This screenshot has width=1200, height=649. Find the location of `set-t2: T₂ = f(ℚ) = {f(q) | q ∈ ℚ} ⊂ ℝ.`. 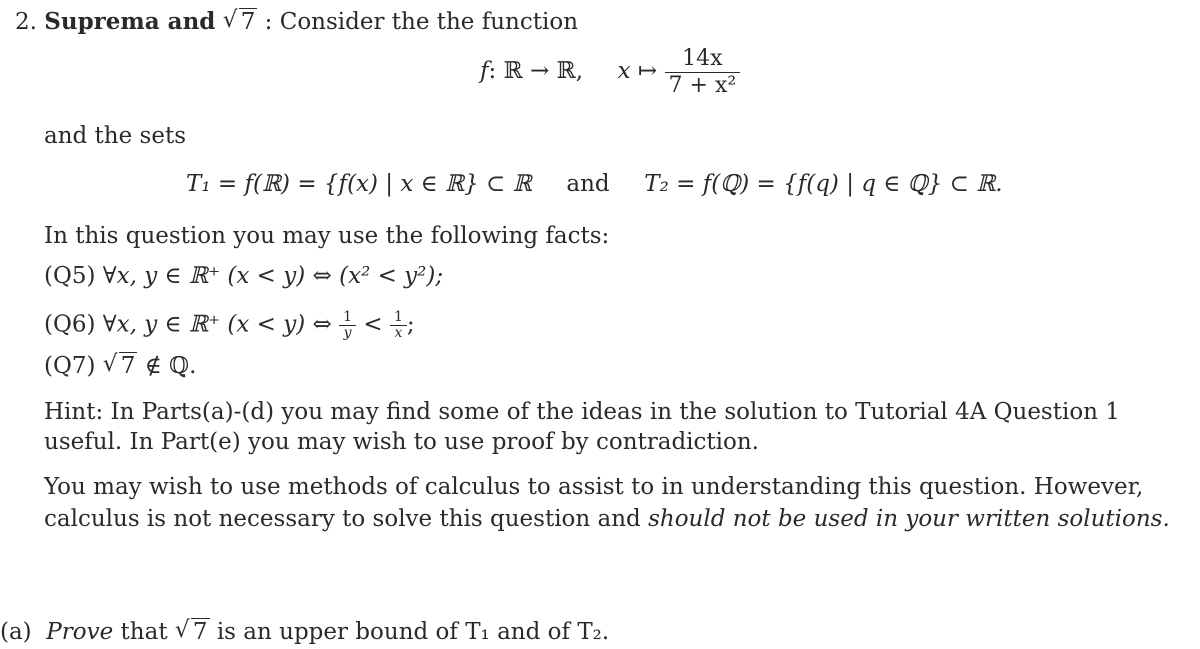

set-t2: T₂ = f(ℚ) = {f(q) | q ∈ ℚ} ⊂ ℝ. is located at coordinates (823, 184).